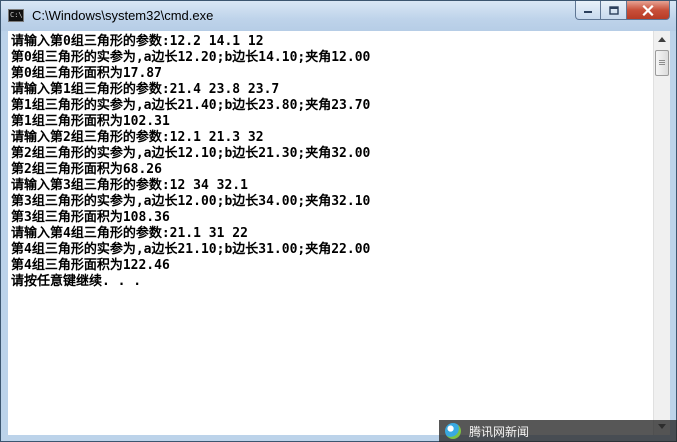 This screenshot has height=442, width=677. What do you see at coordinates (191, 105) in the screenshot?
I see `console-line: 第1组三角形的实参为,a边长21.40;b边长23.80;夹角23.70` at bounding box center [191, 105].